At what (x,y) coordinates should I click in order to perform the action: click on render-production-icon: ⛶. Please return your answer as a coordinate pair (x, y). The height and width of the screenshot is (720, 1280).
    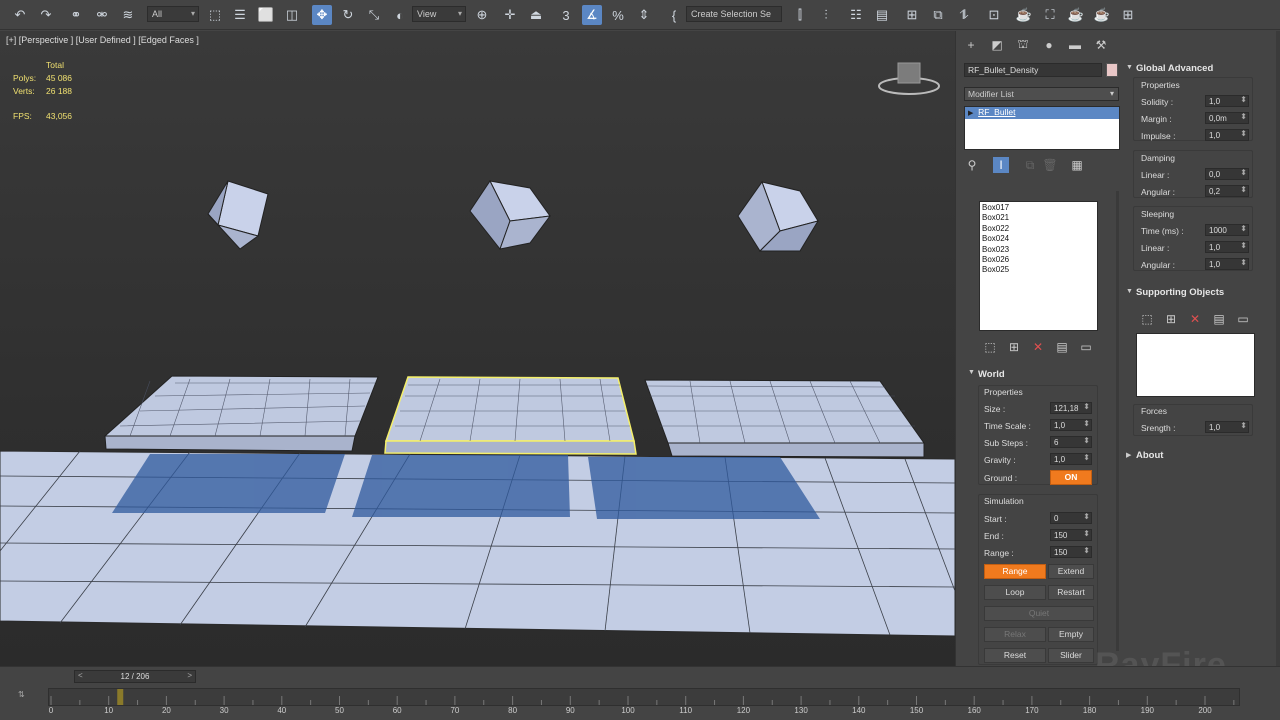
    Looking at the image, I should click on (1050, 15).